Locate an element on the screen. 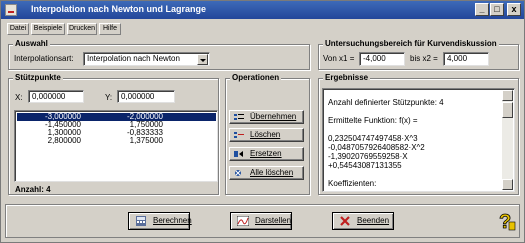 This screenshot has height=243, width=525. interpolation-type-label: Interpolationsart: is located at coordinates (44, 58).